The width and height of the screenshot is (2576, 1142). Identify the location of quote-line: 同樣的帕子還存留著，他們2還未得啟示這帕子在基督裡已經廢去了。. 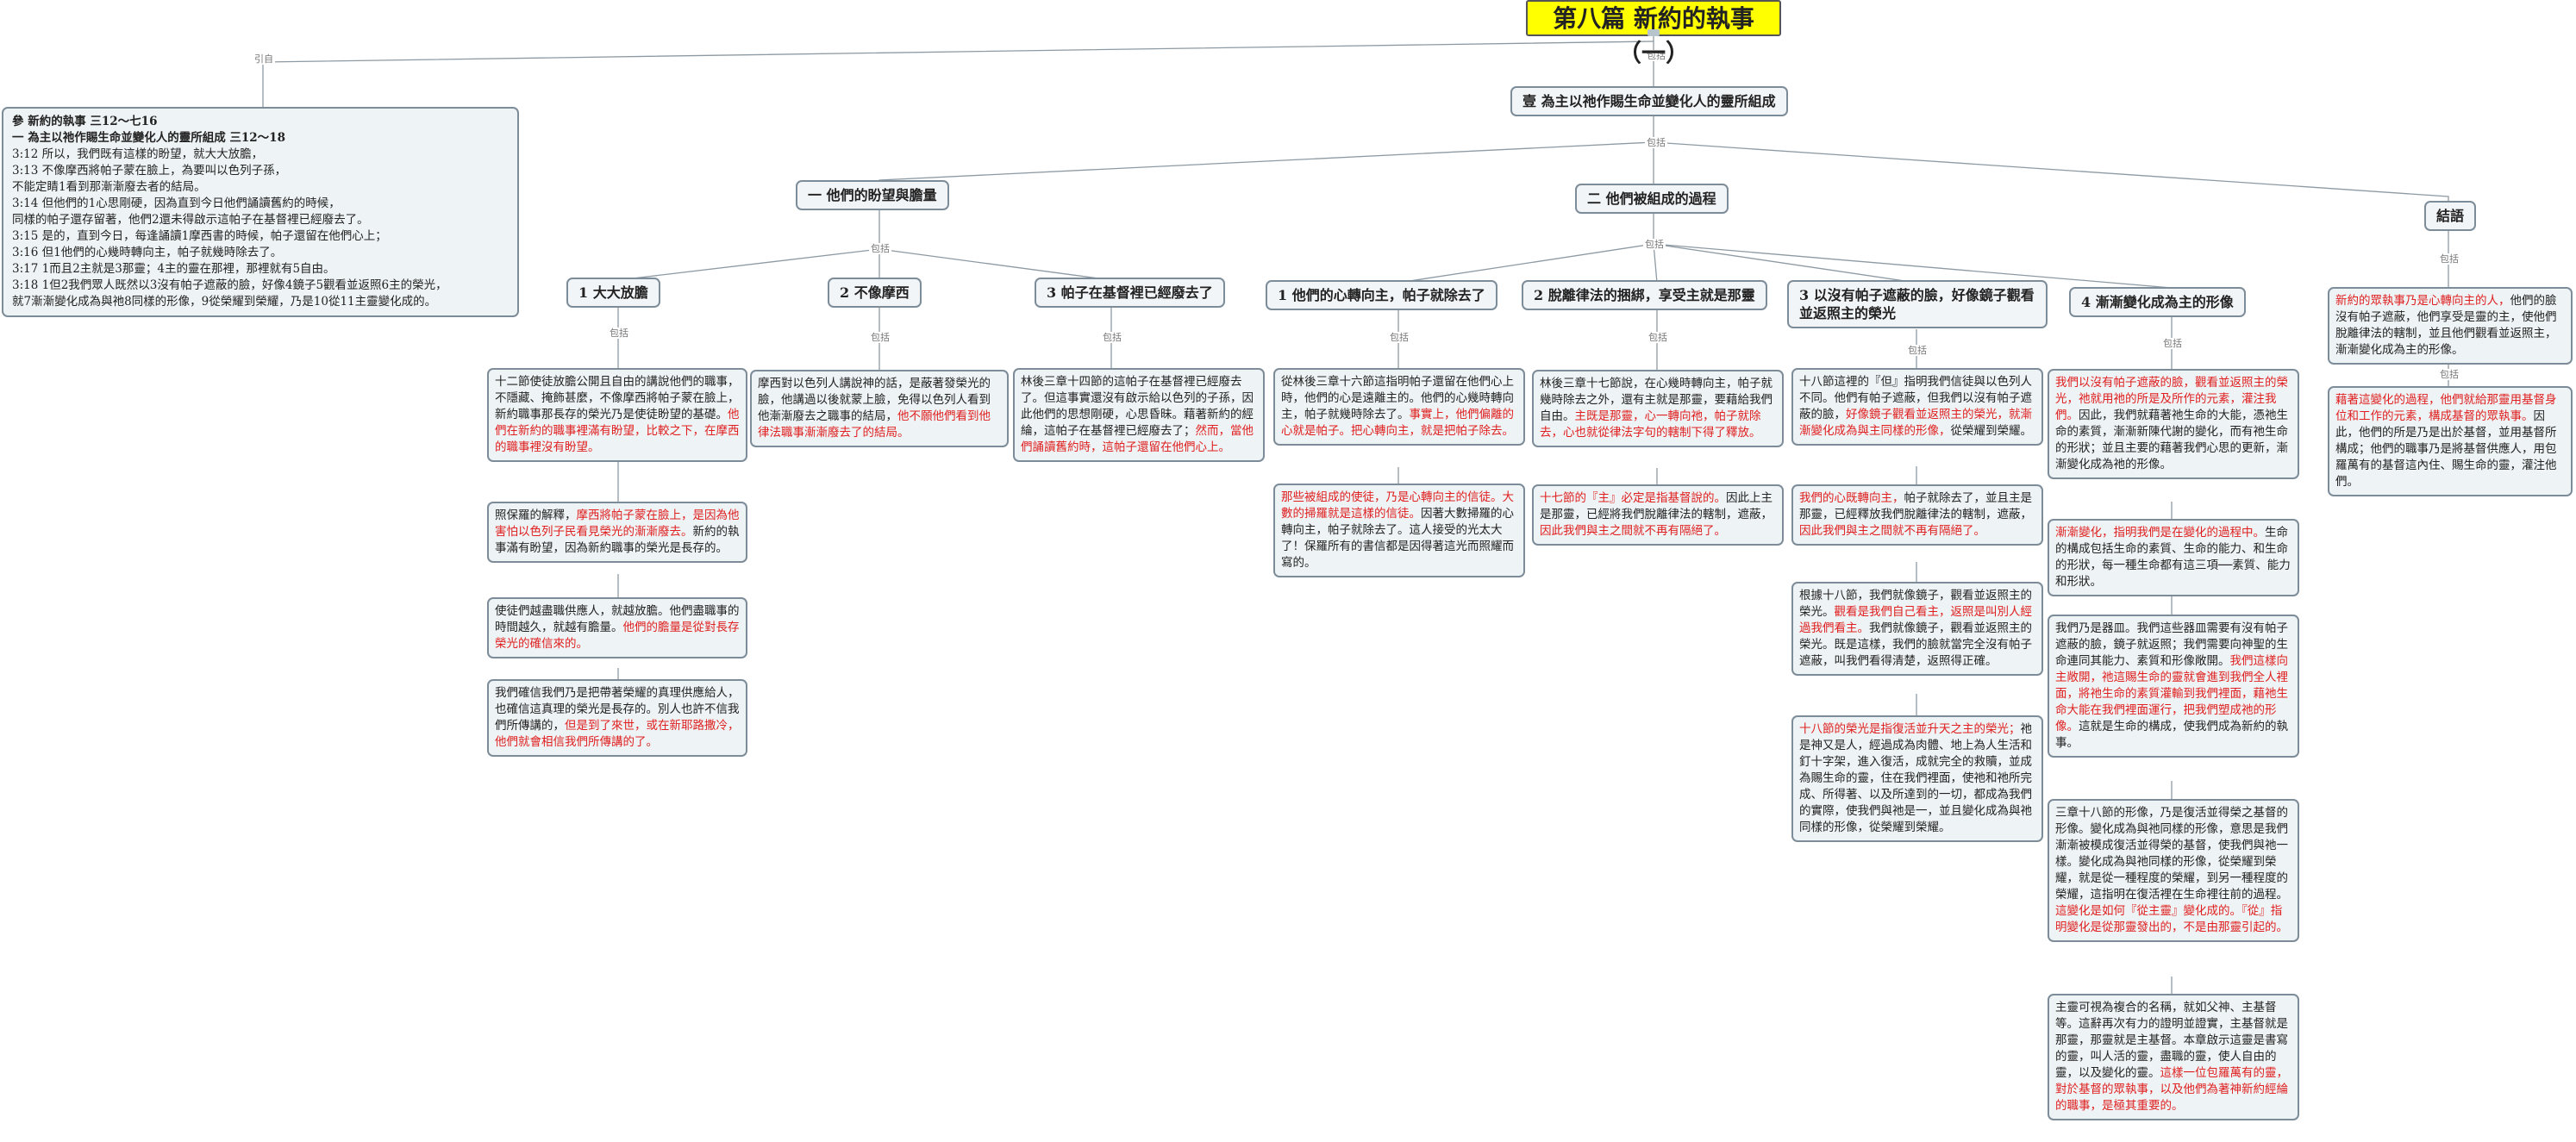
(190, 220).